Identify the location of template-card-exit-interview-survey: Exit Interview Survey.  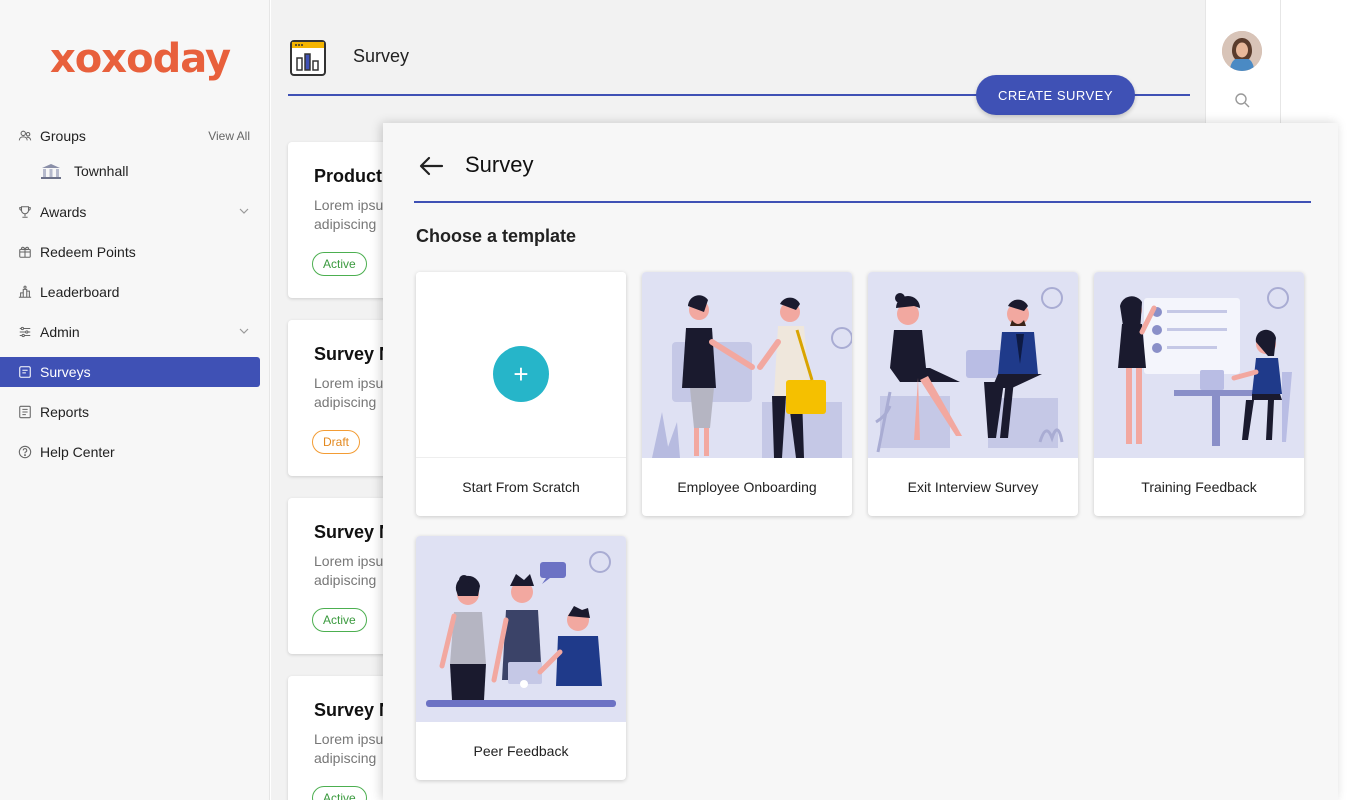
(973, 394).